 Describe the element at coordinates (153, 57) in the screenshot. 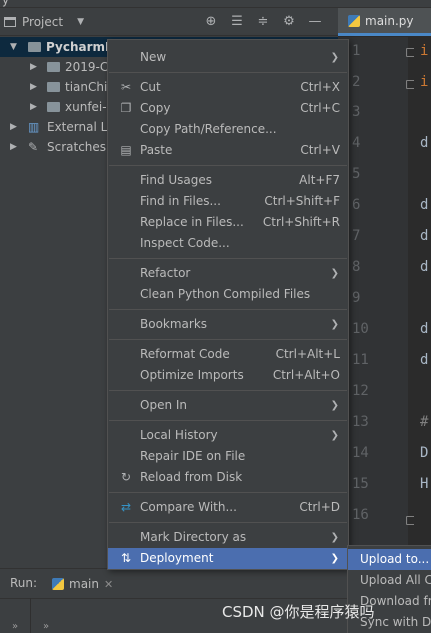

I see `menu-item-label: New` at that location.